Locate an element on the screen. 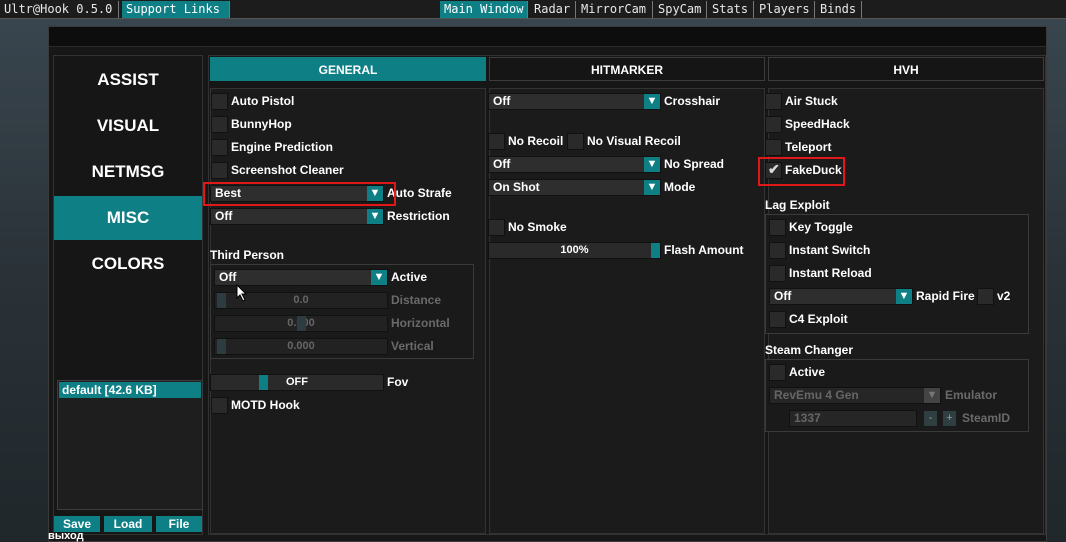 This screenshot has width=1066, height=542. steamid-input: 1337 is located at coordinates (853, 418).